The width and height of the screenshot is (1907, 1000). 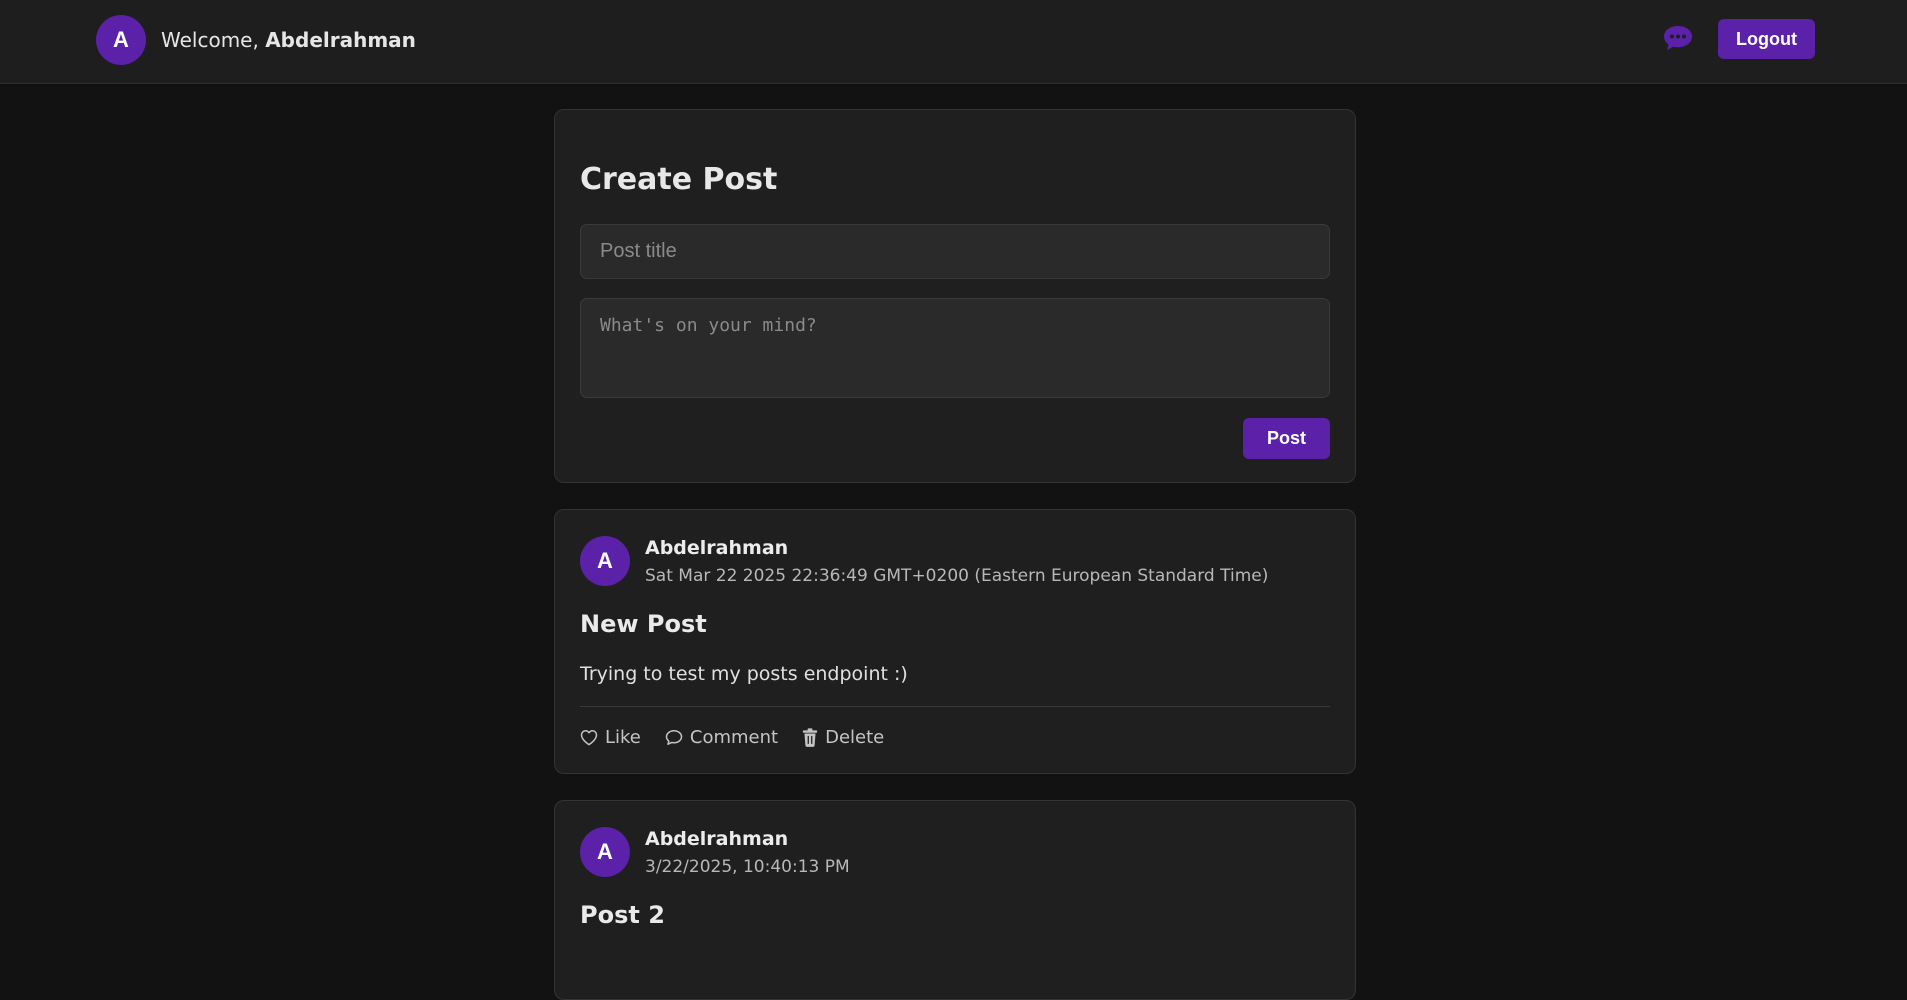 What do you see at coordinates (643, 624) in the screenshot?
I see `post-title: New Post` at bounding box center [643, 624].